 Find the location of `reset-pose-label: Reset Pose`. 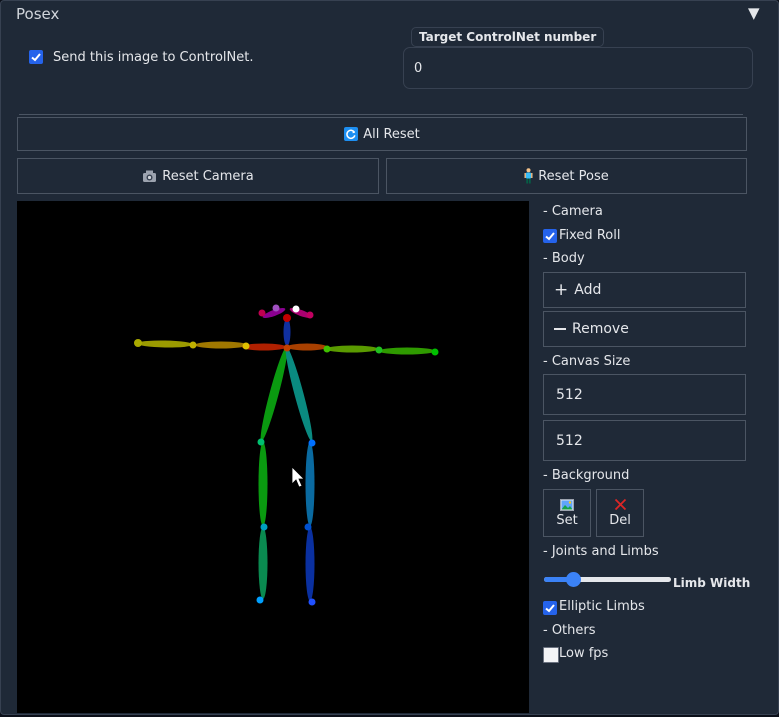

reset-pose-label: Reset Pose is located at coordinates (573, 176).